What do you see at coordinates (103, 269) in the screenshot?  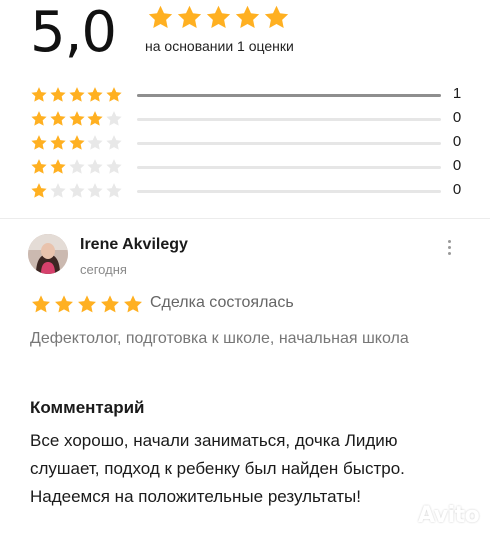 I see `review-date: сегодня` at bounding box center [103, 269].